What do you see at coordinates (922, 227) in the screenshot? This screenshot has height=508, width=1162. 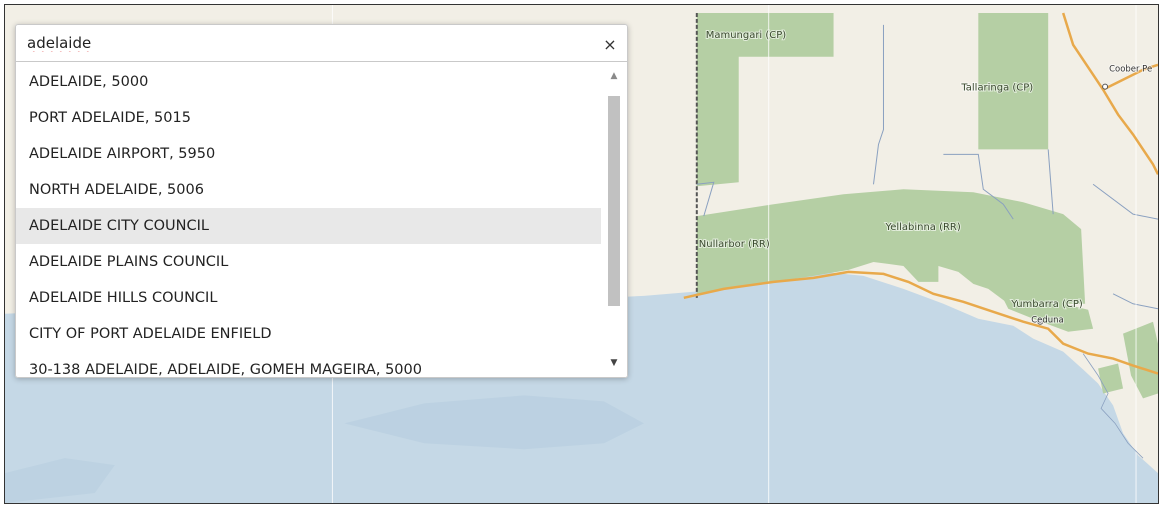 I see `label-yellabinna: Yellabinna (RR)` at bounding box center [922, 227].